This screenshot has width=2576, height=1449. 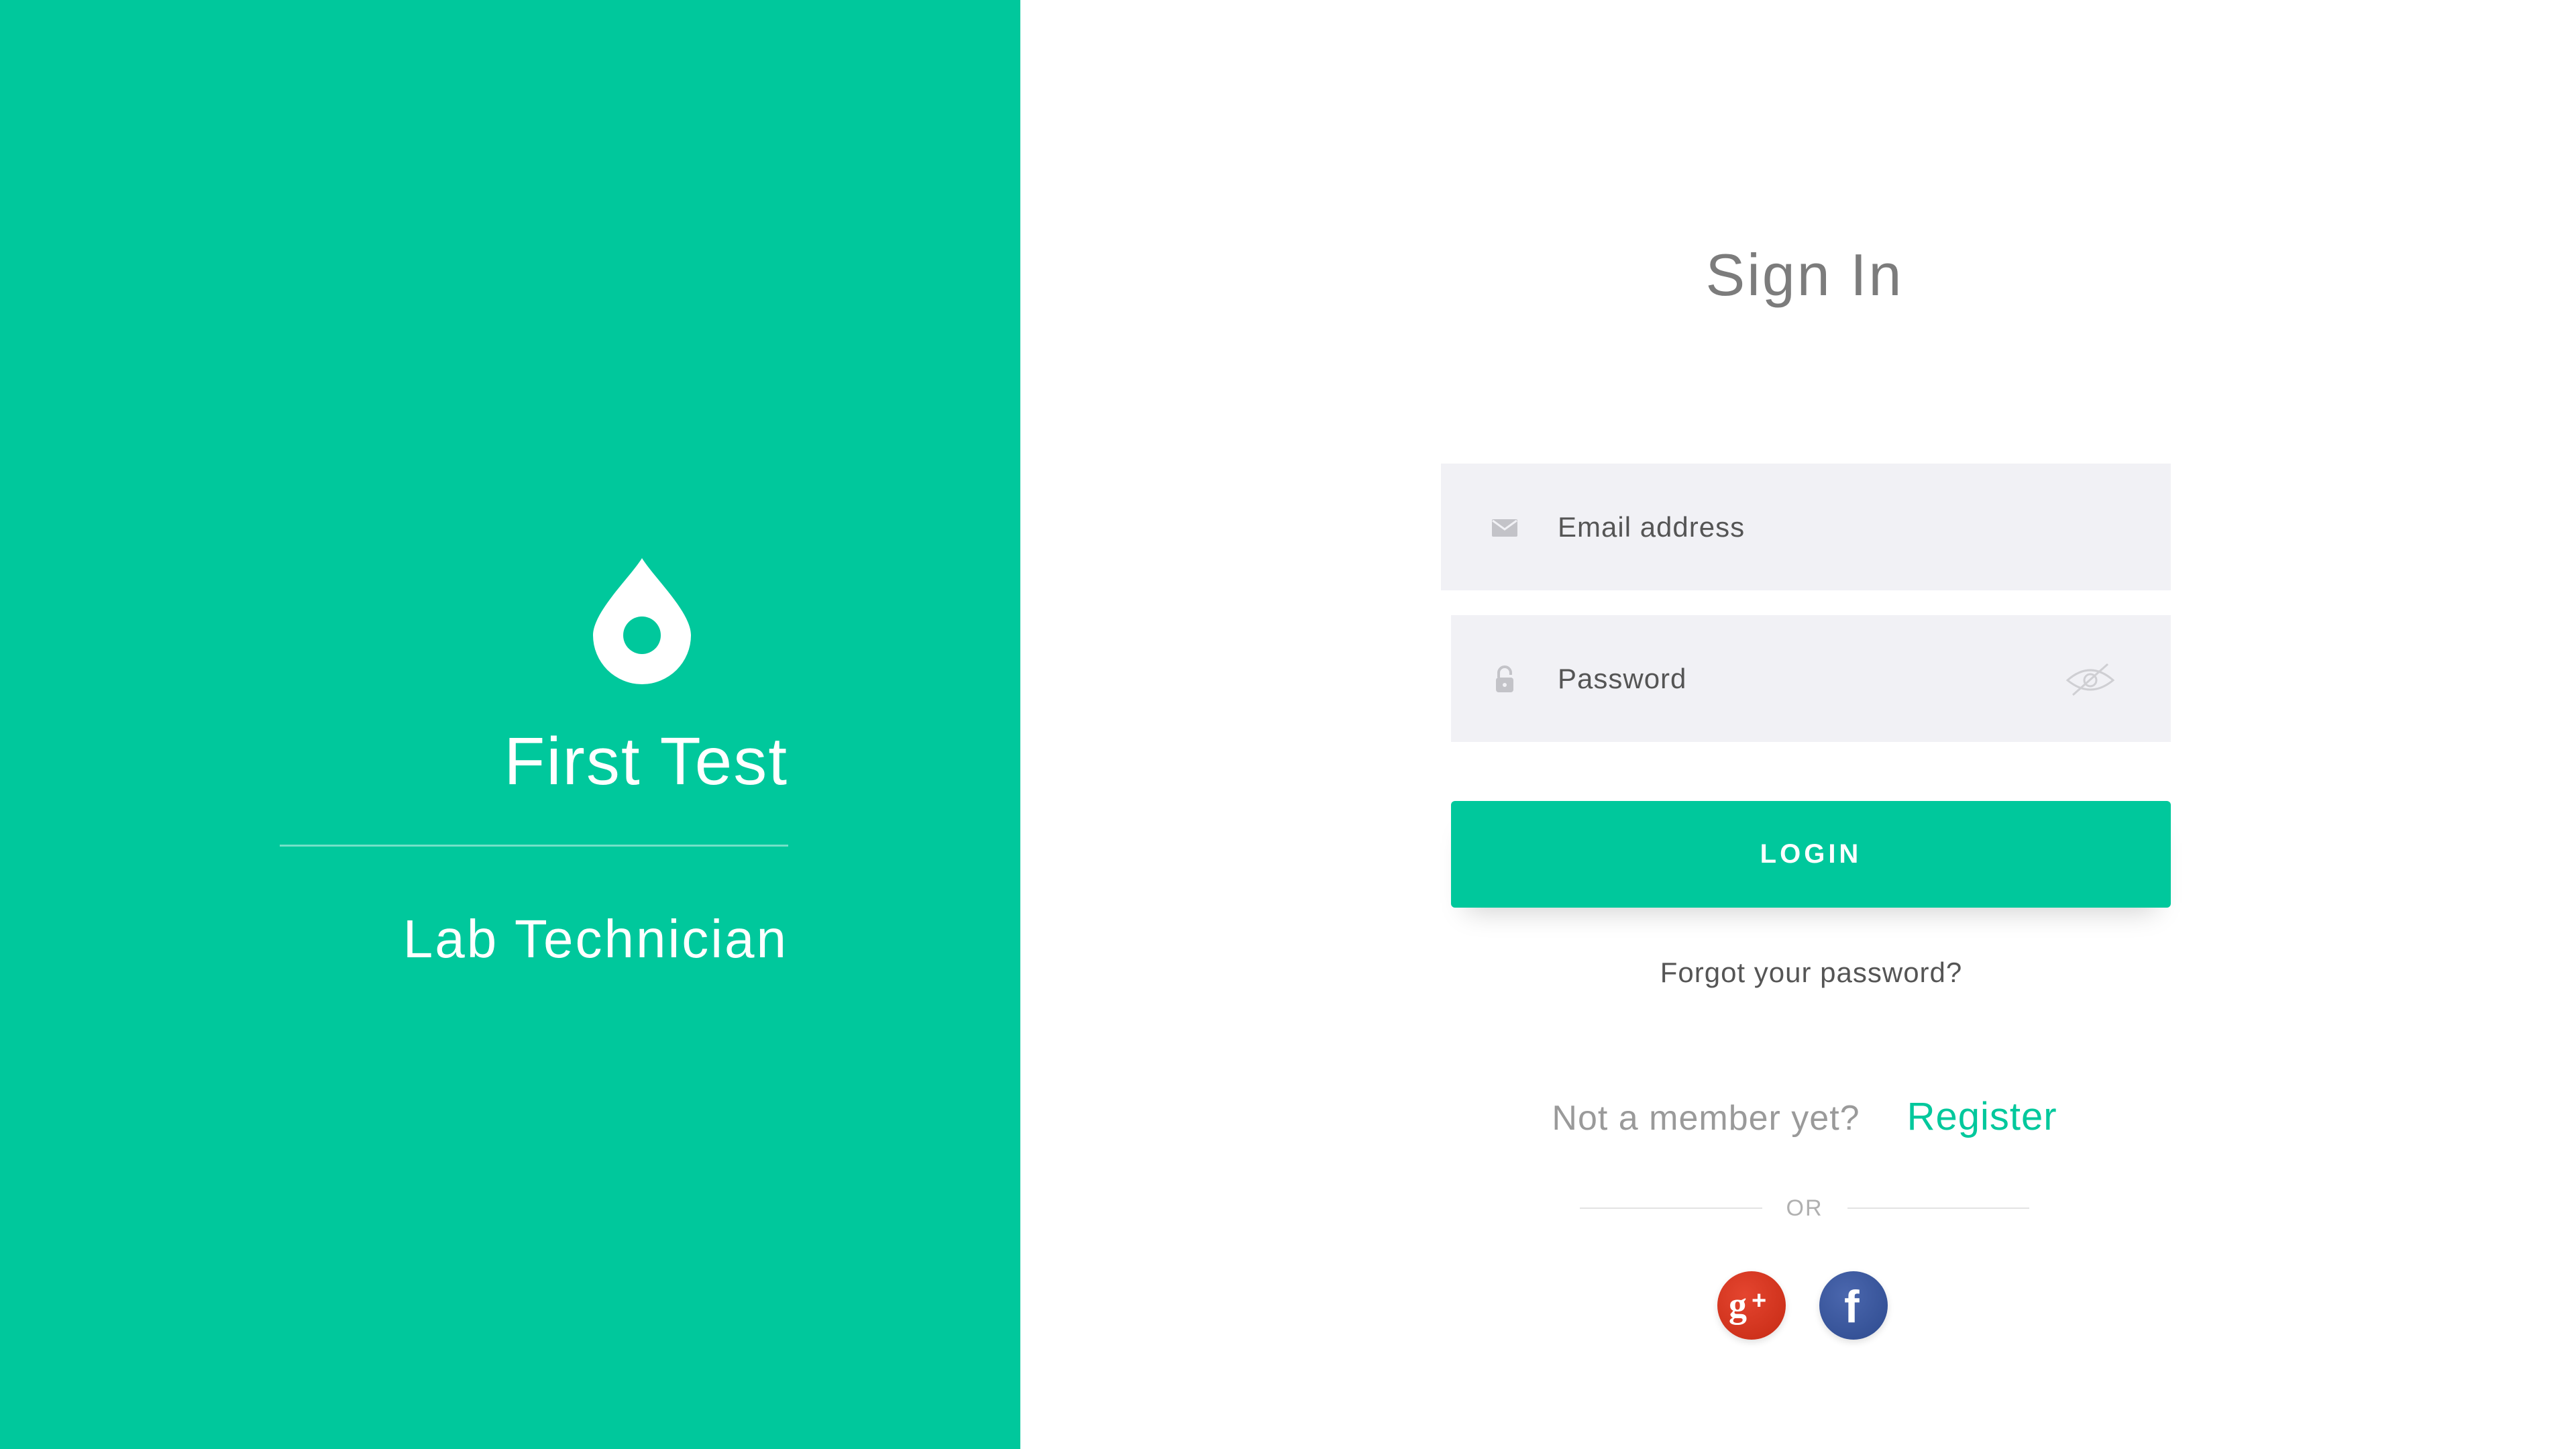 I want to click on or-label: OR, so click(x=1804, y=1208).